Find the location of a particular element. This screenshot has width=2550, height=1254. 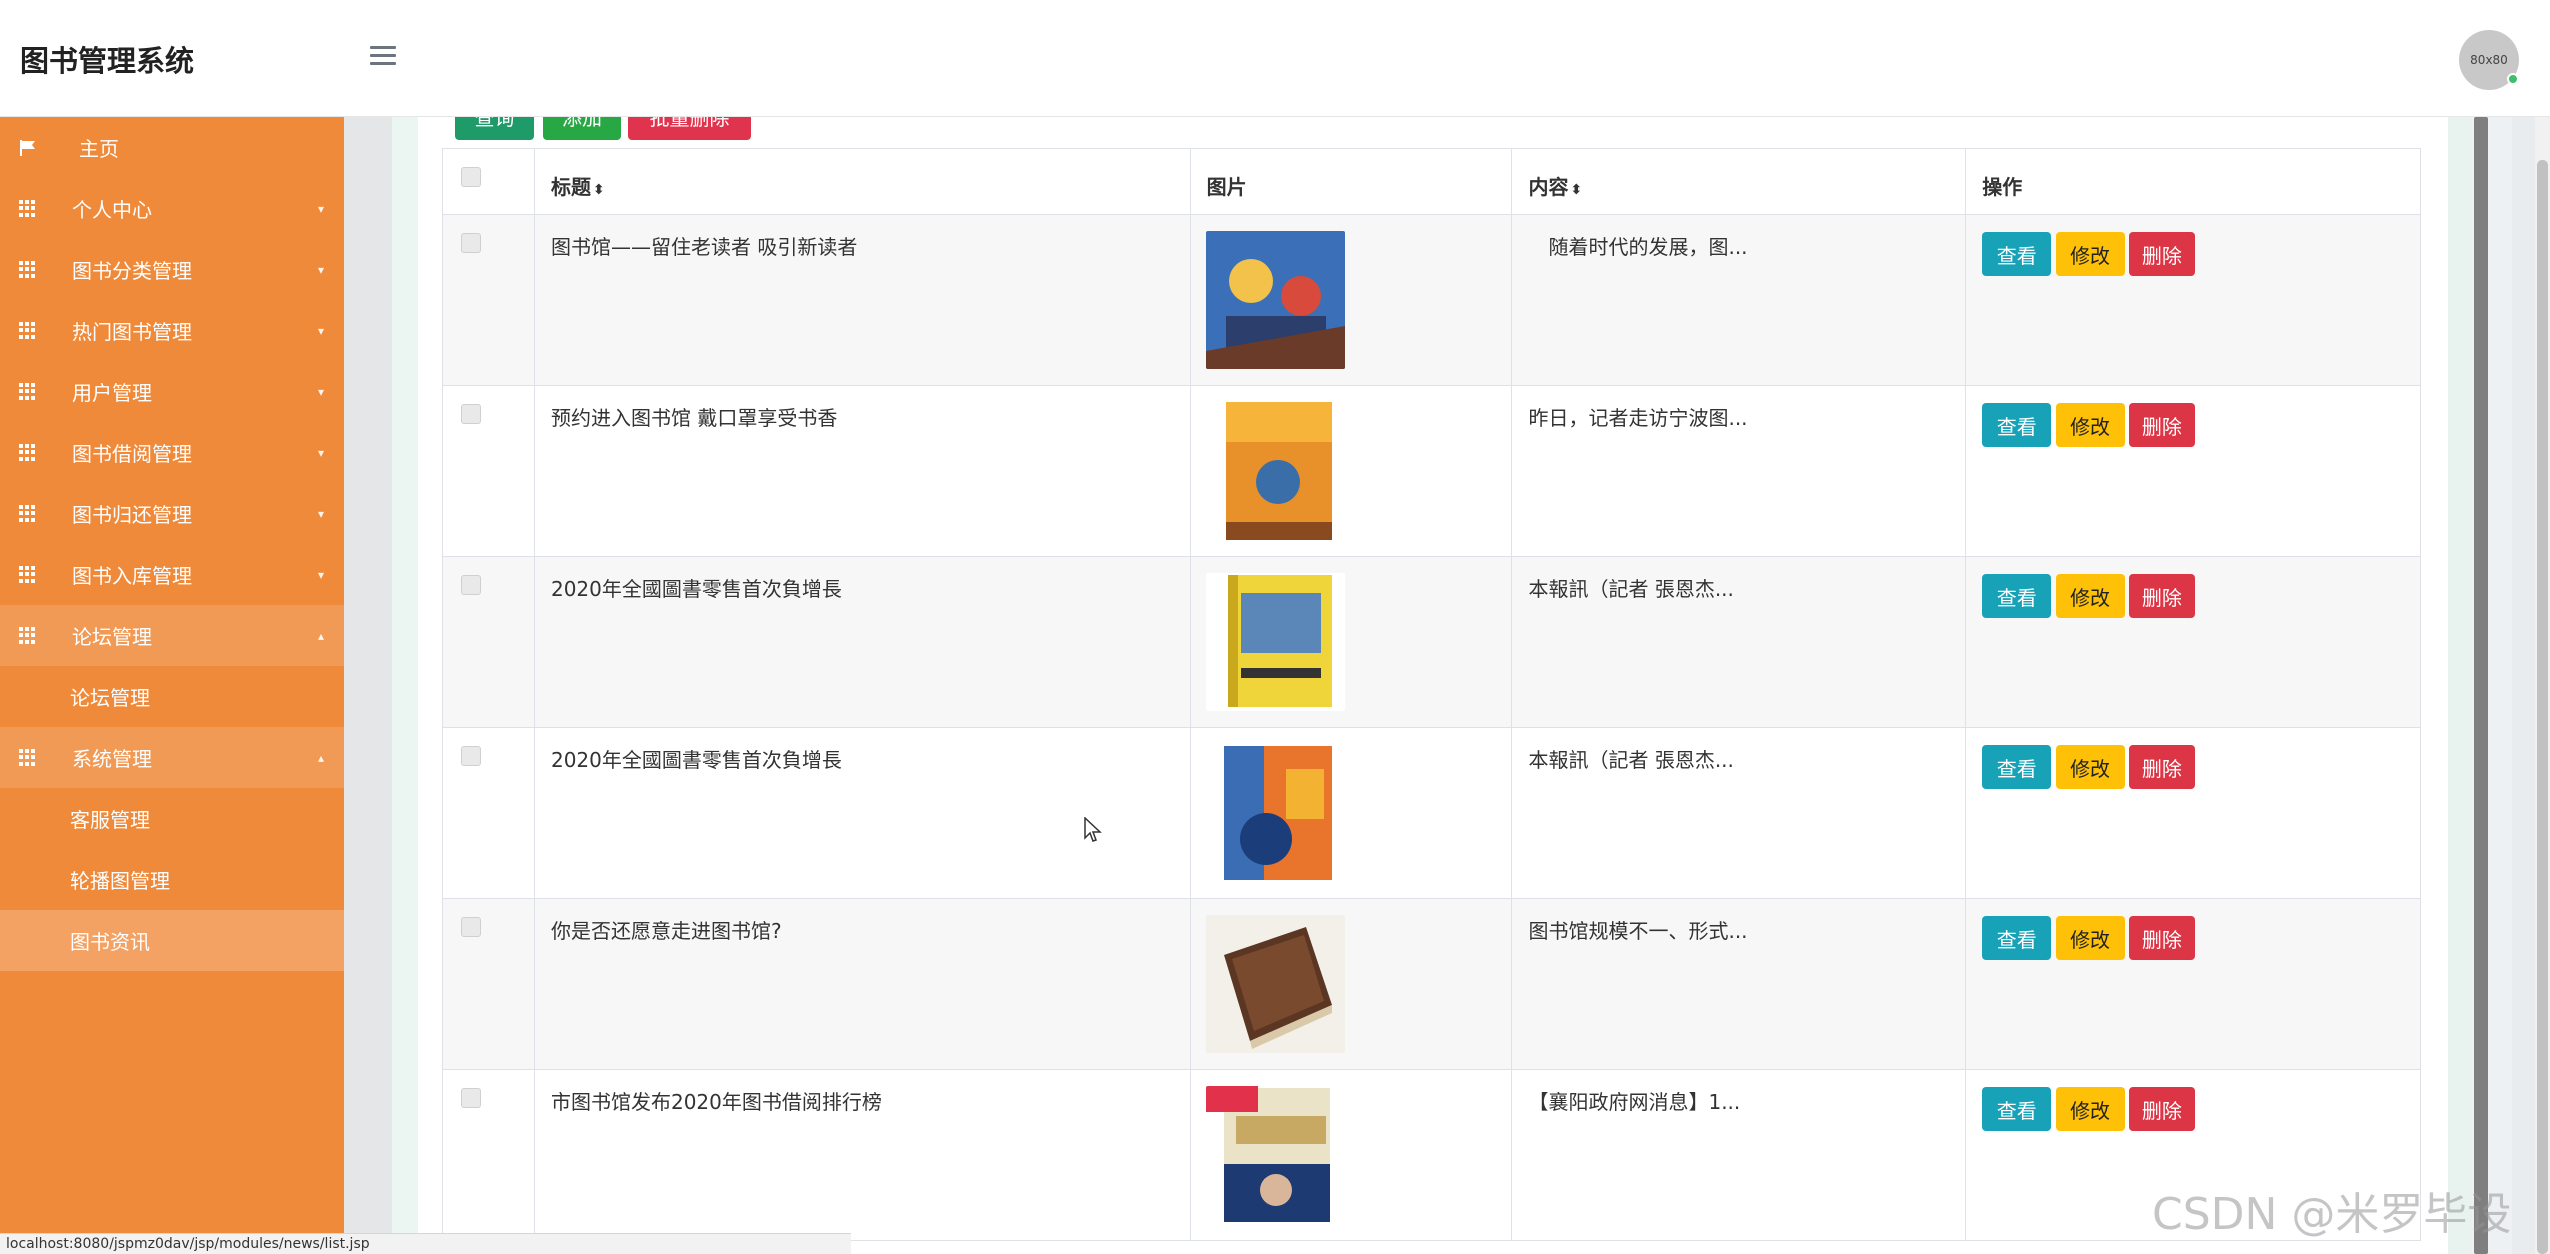

mouse-cursor-icon is located at coordinates (1093, 829).